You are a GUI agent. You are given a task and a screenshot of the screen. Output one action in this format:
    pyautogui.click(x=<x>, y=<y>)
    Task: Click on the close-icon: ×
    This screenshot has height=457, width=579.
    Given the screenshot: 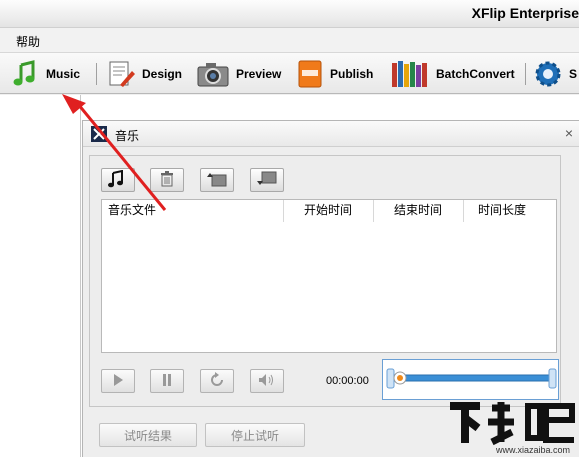 What is the action you would take?
    pyautogui.click(x=569, y=133)
    